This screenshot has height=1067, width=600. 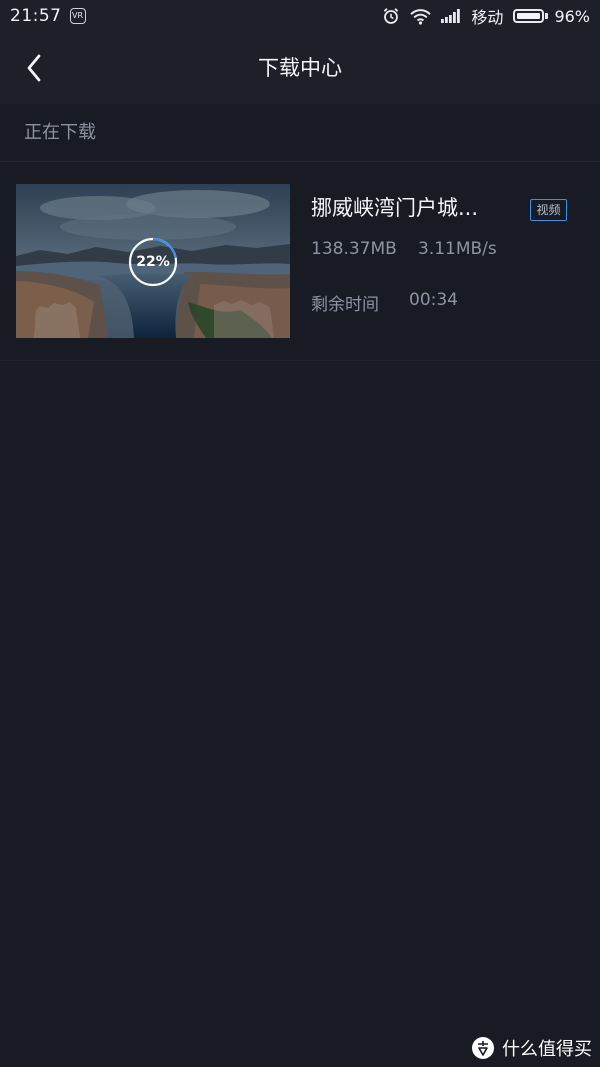 I want to click on page-title: 下载中心, so click(x=300, y=68).